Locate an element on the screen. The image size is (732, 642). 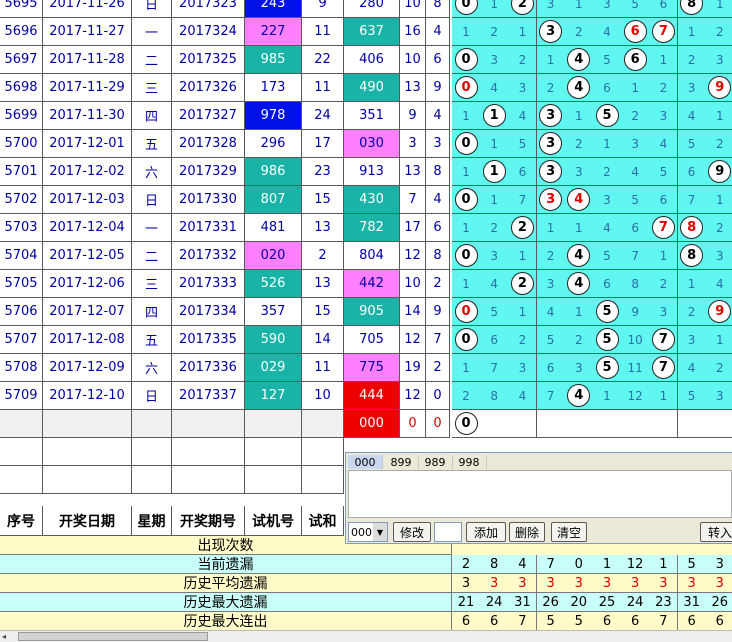
cell-ts: 9 is located at coordinates (323, 9).